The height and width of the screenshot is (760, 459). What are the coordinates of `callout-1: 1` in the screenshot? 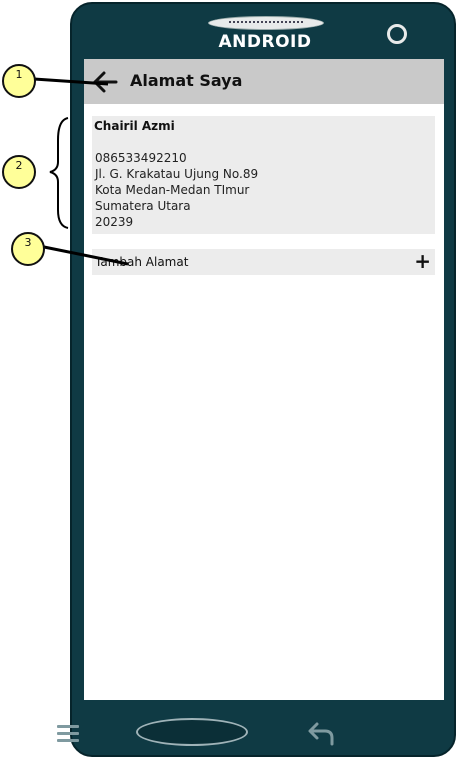 It's located at (19, 81).